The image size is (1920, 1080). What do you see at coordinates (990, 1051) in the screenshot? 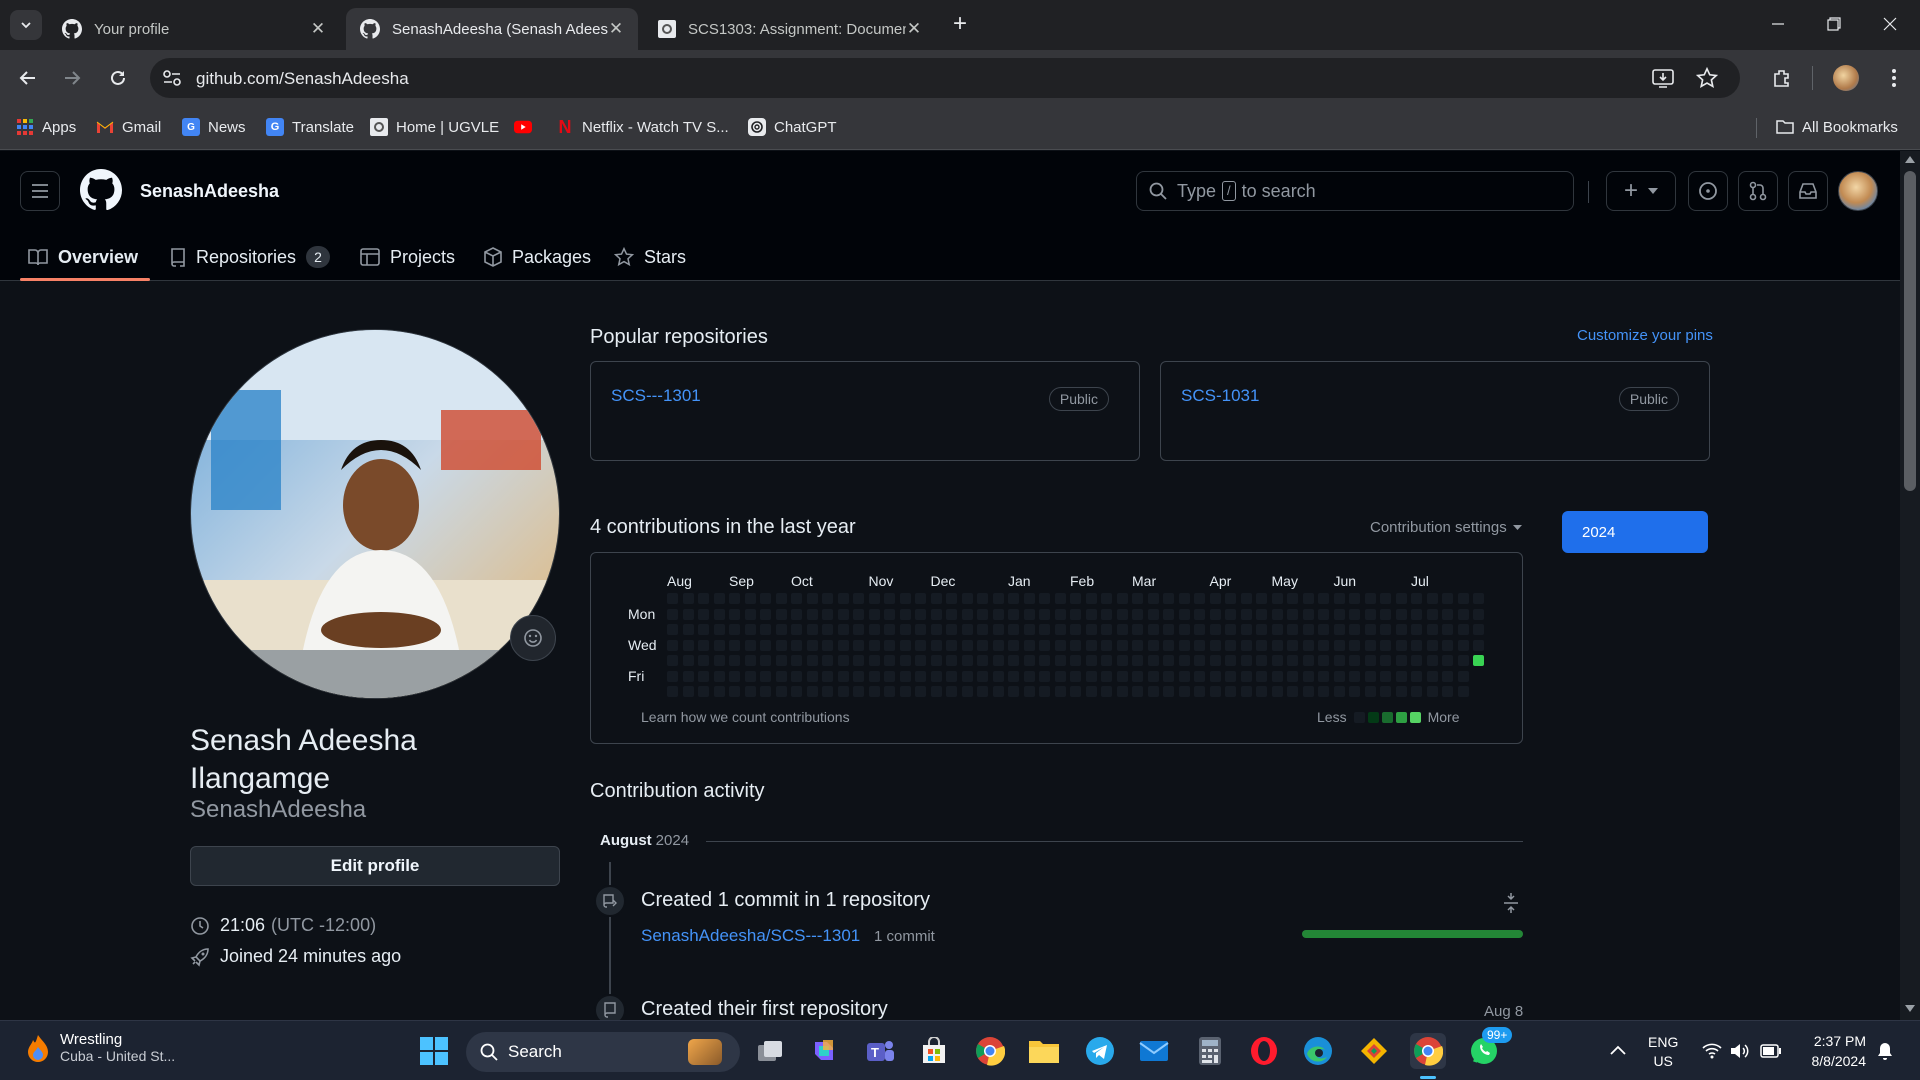
I see `chrome-taskbar-icon` at bounding box center [990, 1051].